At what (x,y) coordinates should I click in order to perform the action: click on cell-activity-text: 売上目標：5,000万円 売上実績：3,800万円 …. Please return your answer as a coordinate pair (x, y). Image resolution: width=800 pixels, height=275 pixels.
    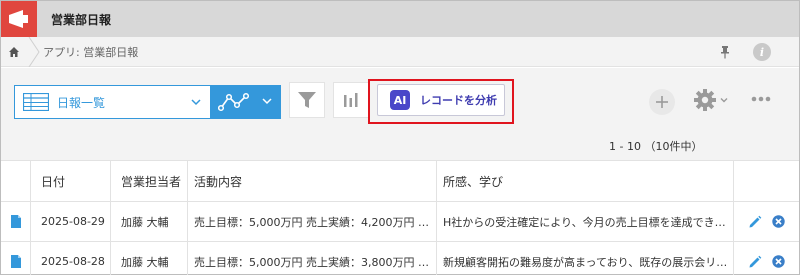
    Looking at the image, I should click on (311, 262).